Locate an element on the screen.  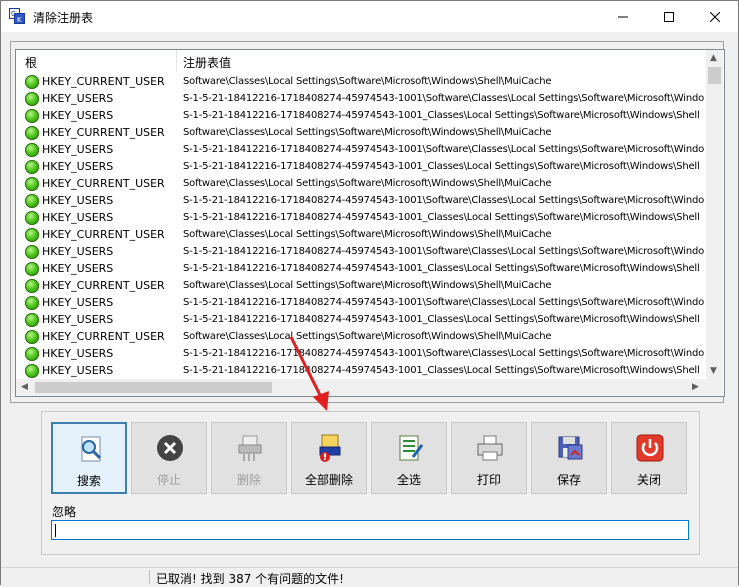
stop-button: 停止 is located at coordinates (169, 458).